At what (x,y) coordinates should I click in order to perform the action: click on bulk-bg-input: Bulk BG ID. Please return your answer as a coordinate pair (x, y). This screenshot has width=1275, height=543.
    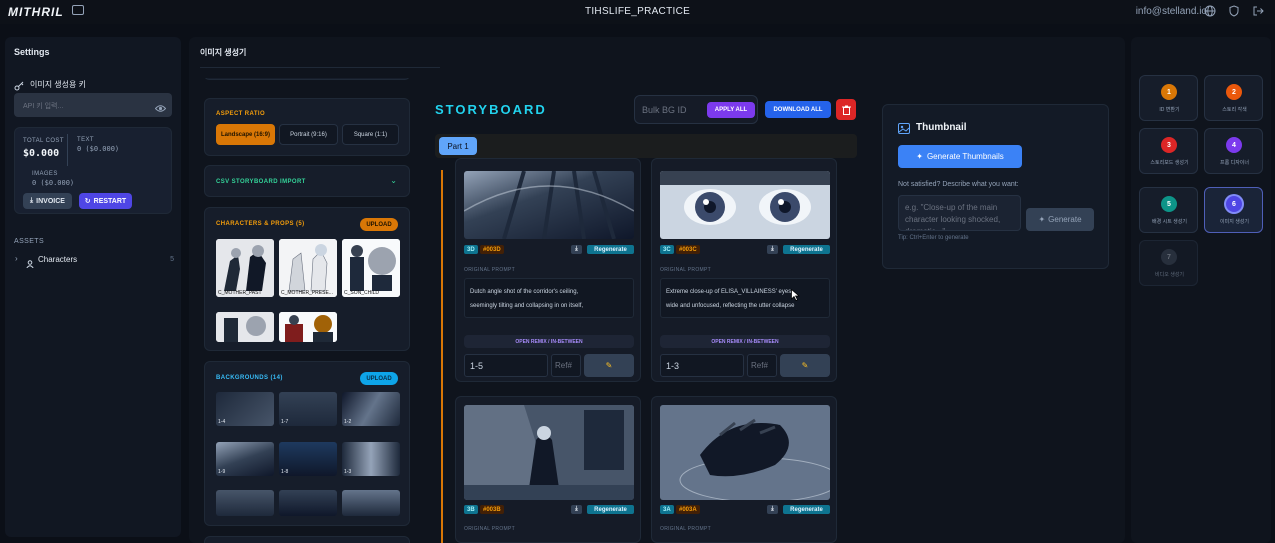
    Looking at the image, I should click on (664, 110).